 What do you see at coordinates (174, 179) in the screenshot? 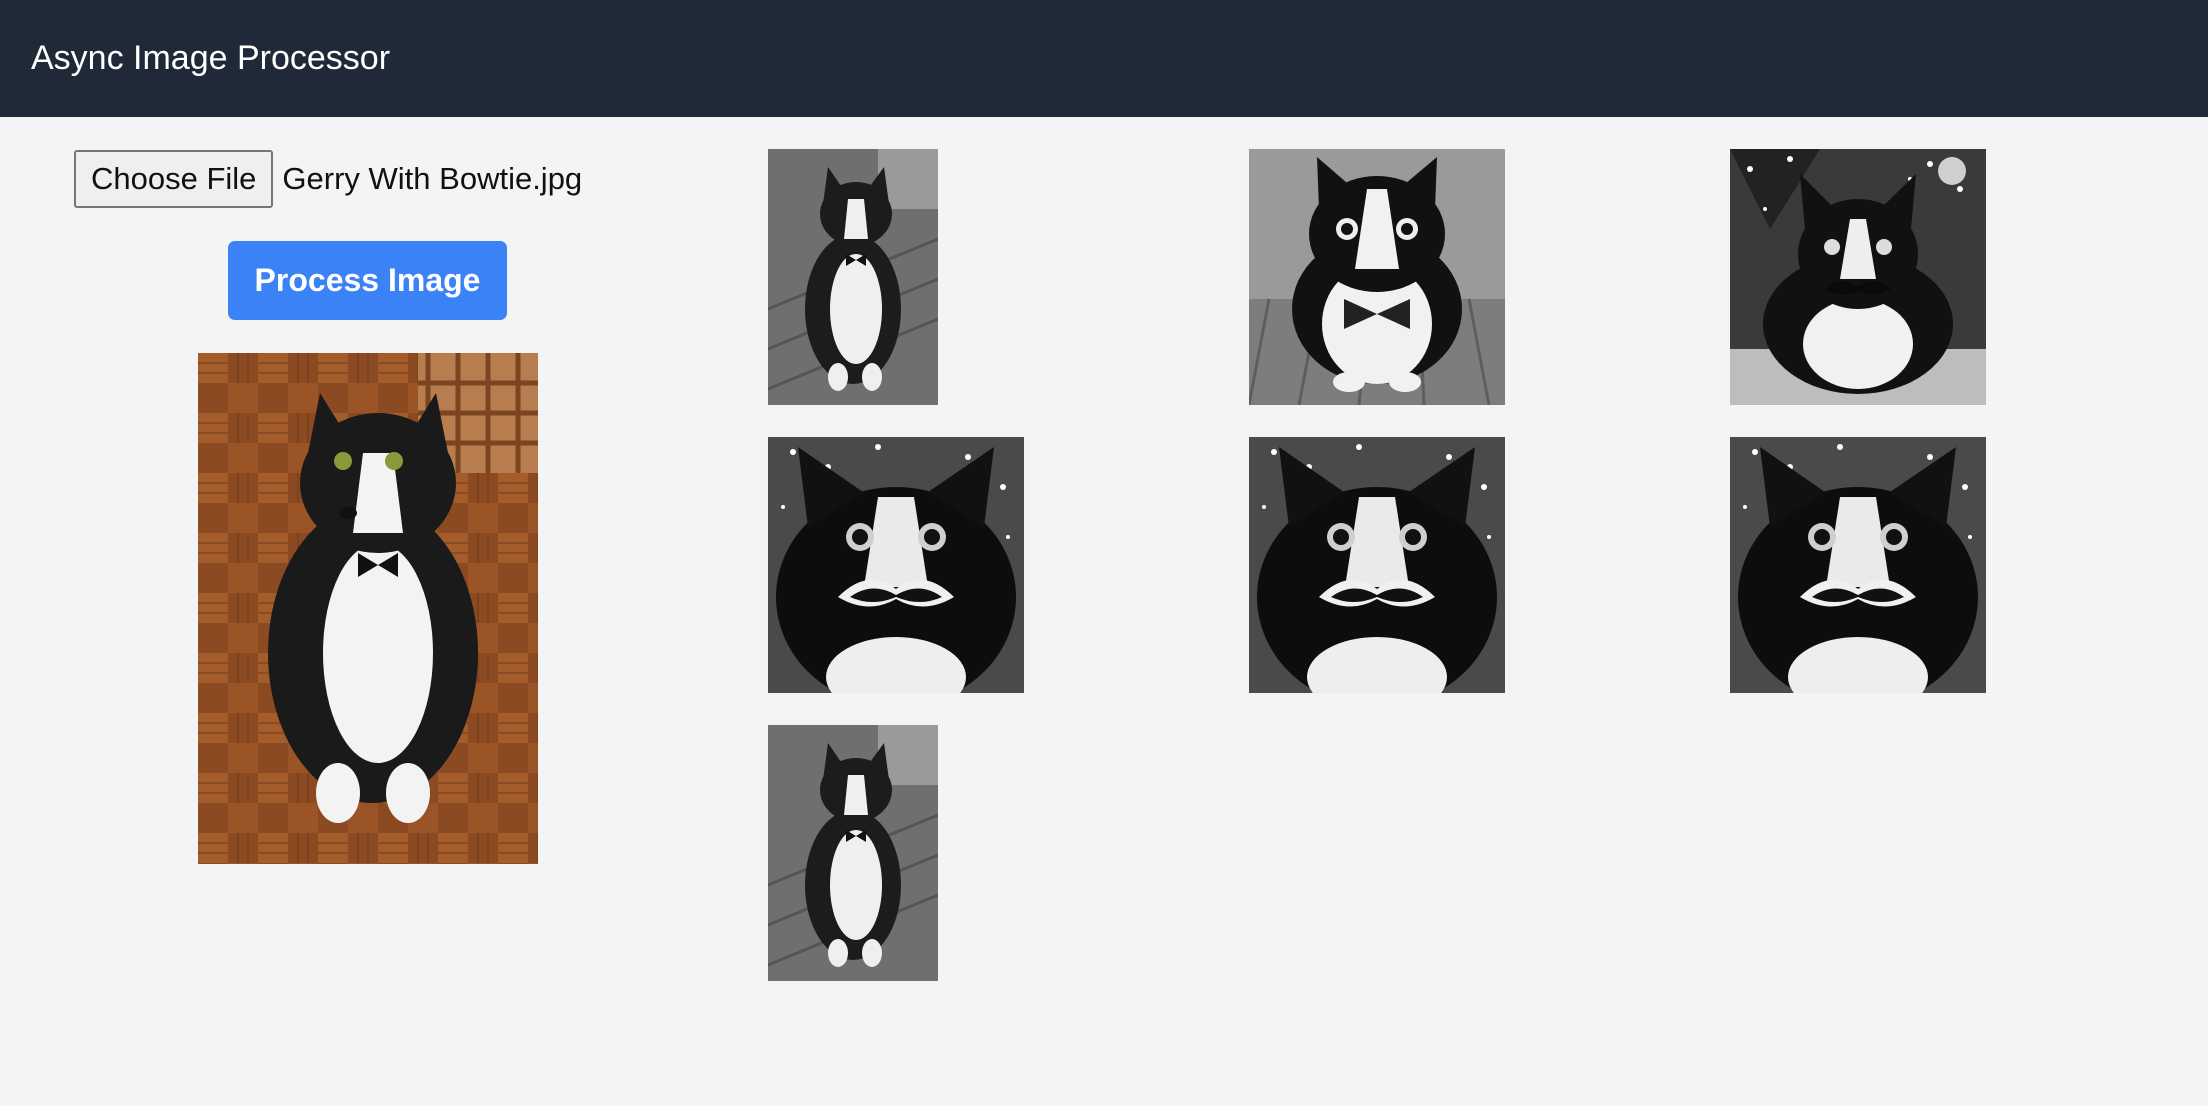
I see `choose-file-button: Choose File` at bounding box center [174, 179].